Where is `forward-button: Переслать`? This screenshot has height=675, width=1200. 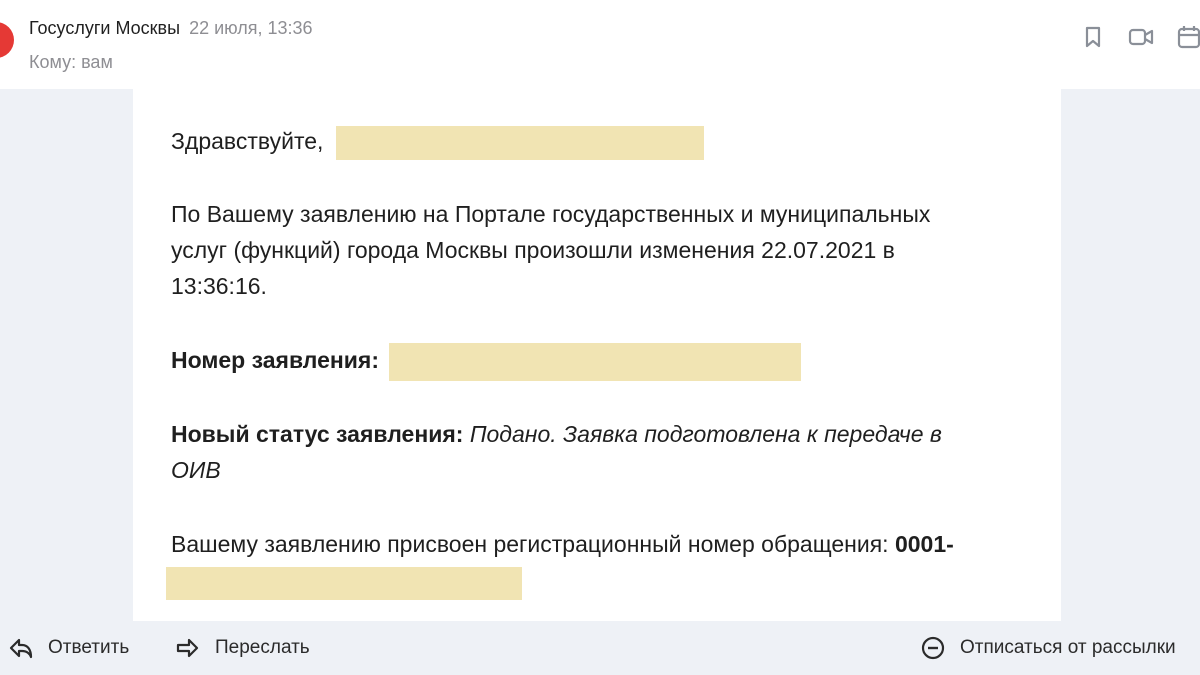
forward-button: Переслать is located at coordinates (242, 648).